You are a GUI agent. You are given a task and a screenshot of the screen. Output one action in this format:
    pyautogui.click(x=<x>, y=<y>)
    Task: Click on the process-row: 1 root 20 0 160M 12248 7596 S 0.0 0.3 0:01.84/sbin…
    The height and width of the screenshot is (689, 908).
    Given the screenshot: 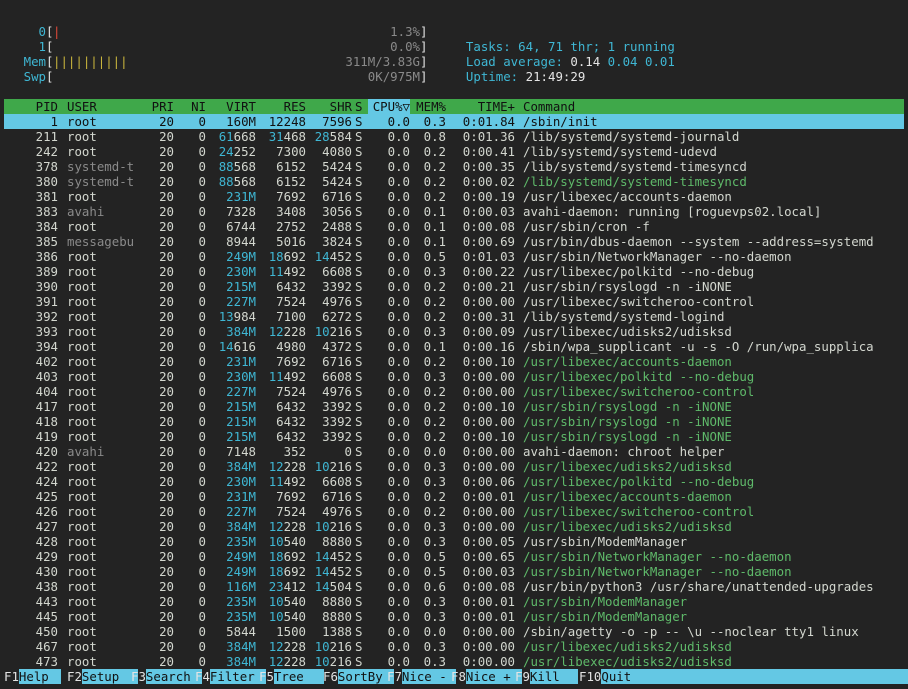 What is the action you would take?
    pyautogui.click(x=454, y=121)
    